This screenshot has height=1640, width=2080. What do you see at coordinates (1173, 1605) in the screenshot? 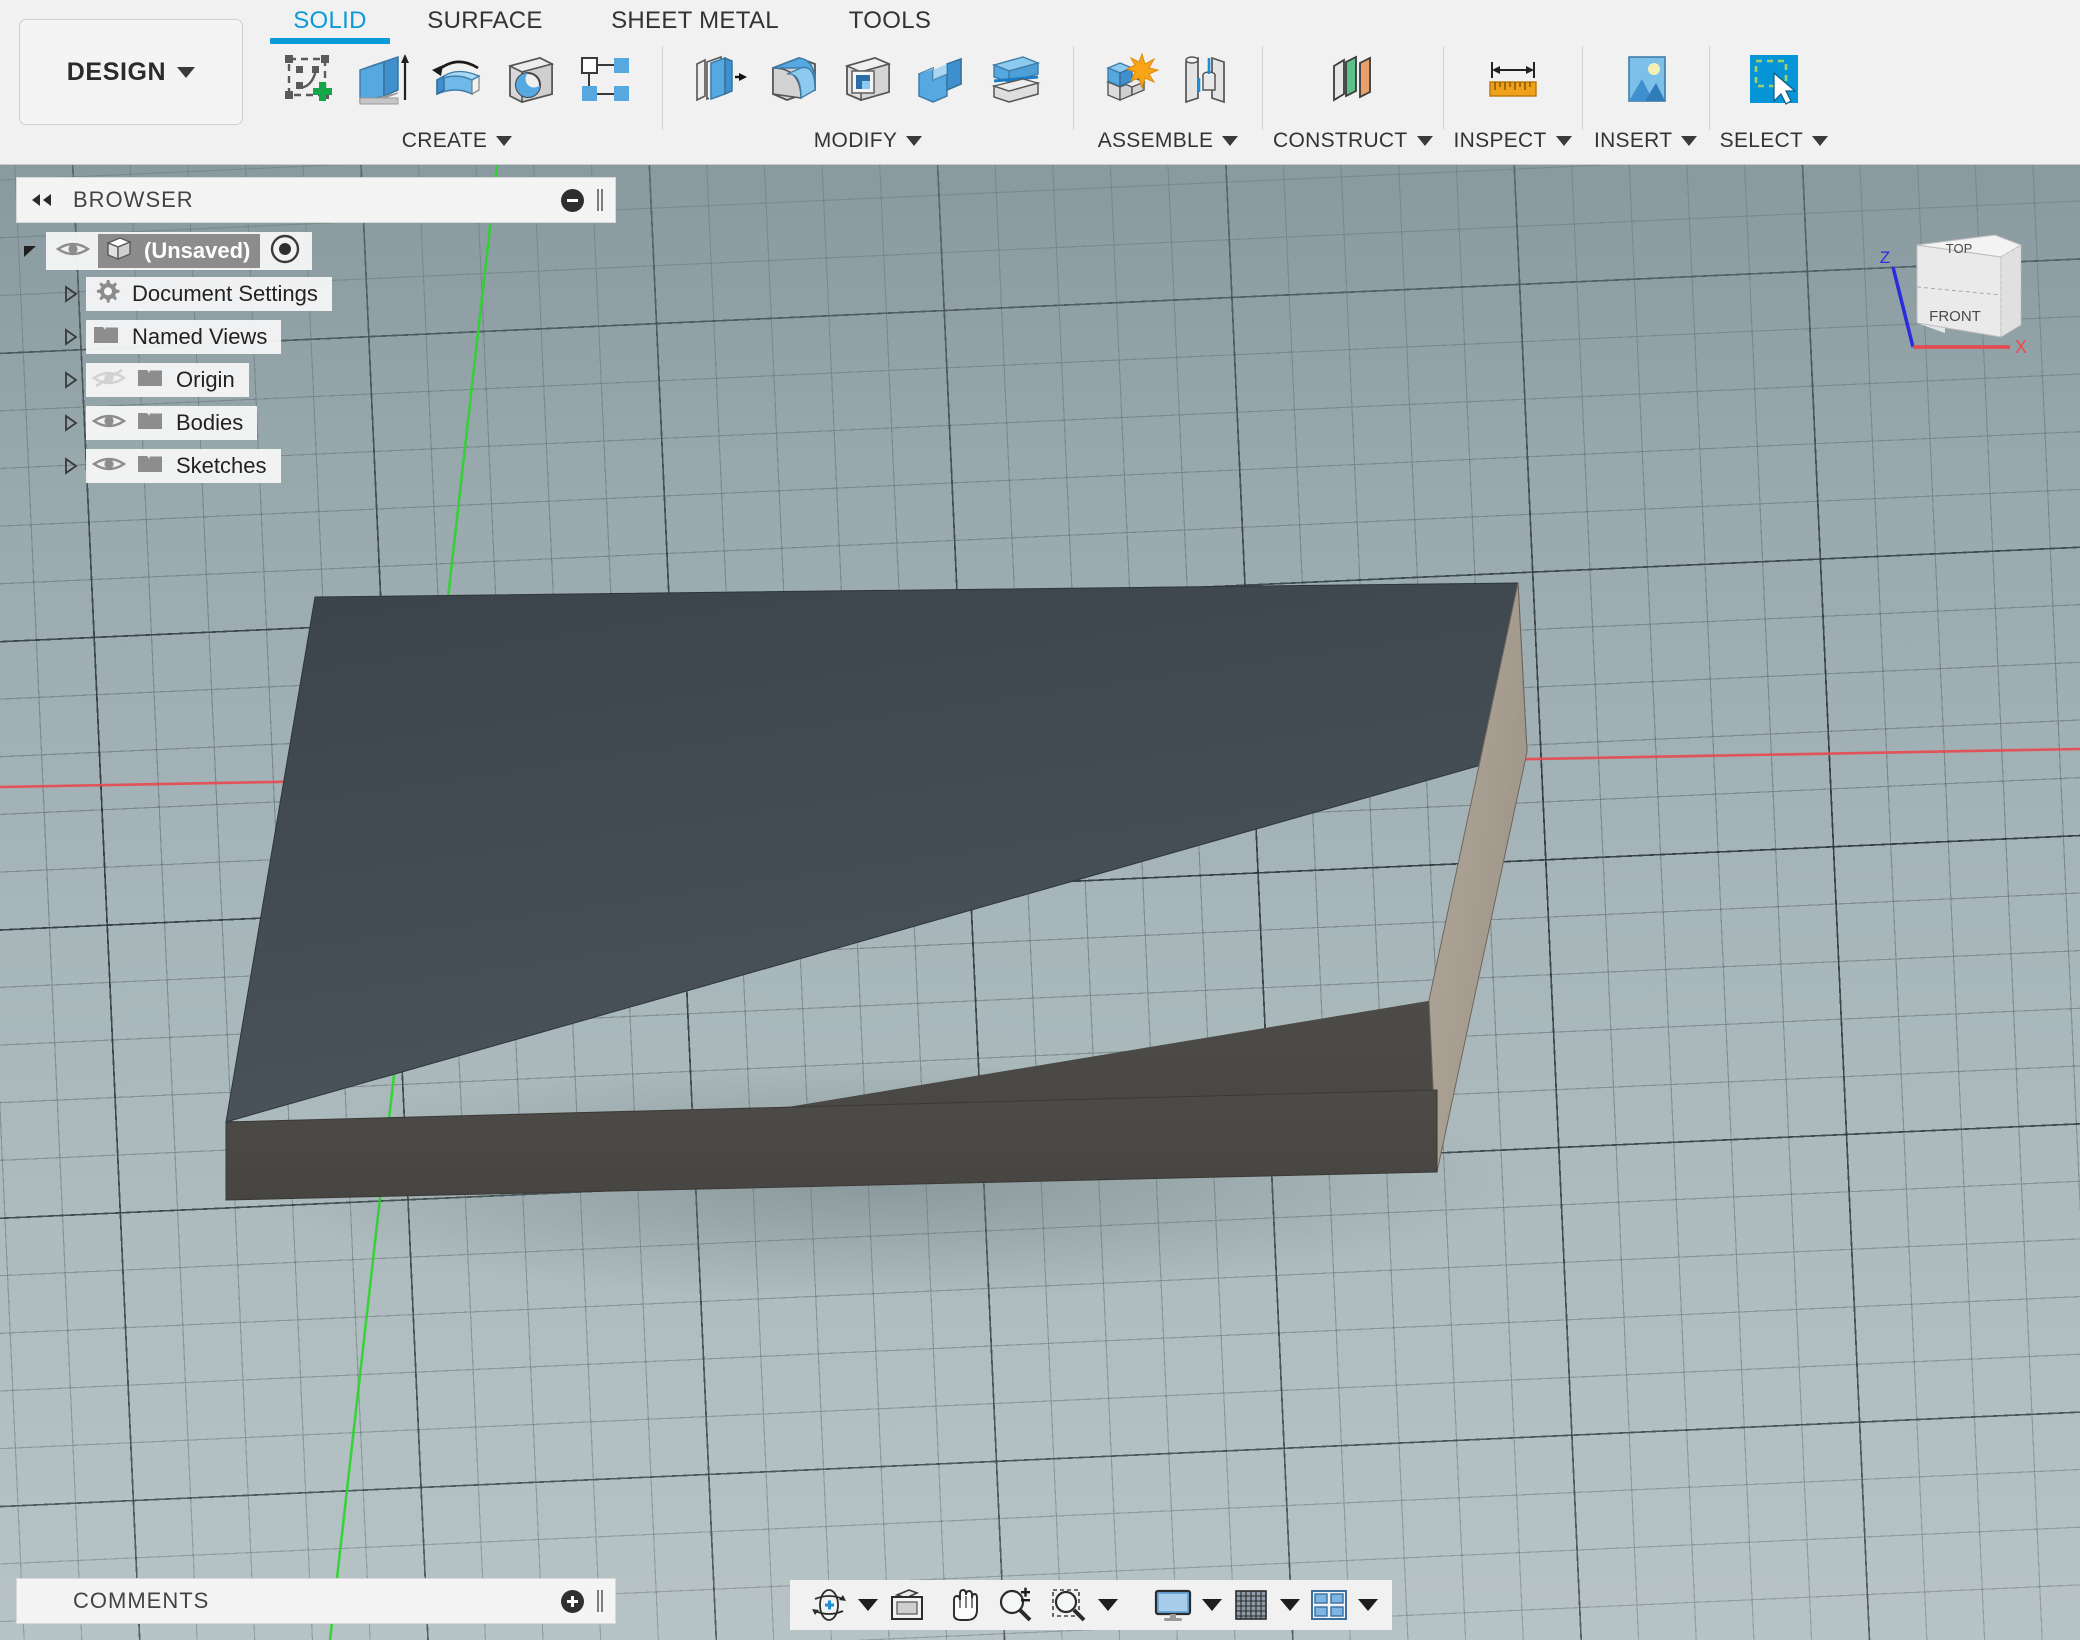
I see `display-settings-icon` at bounding box center [1173, 1605].